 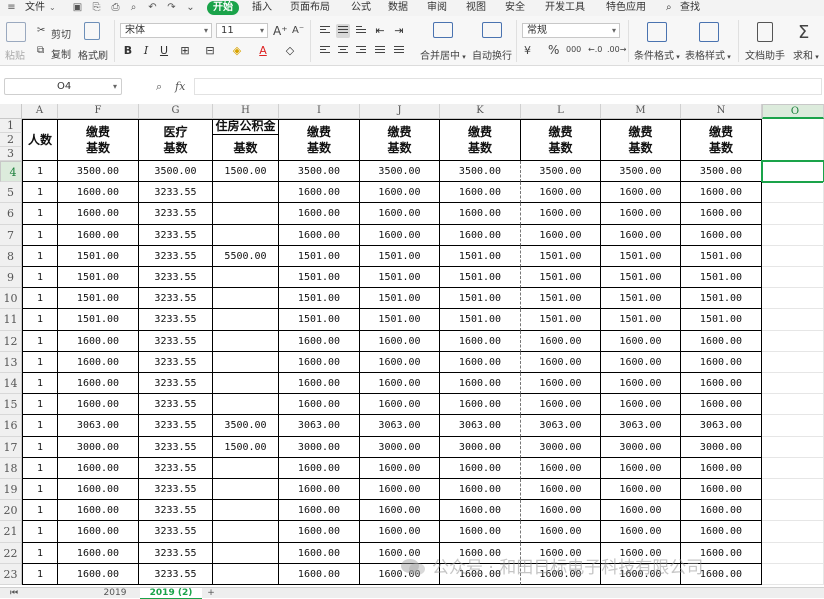 I want to click on cell-J11: 1501.00, so click(x=400, y=320).